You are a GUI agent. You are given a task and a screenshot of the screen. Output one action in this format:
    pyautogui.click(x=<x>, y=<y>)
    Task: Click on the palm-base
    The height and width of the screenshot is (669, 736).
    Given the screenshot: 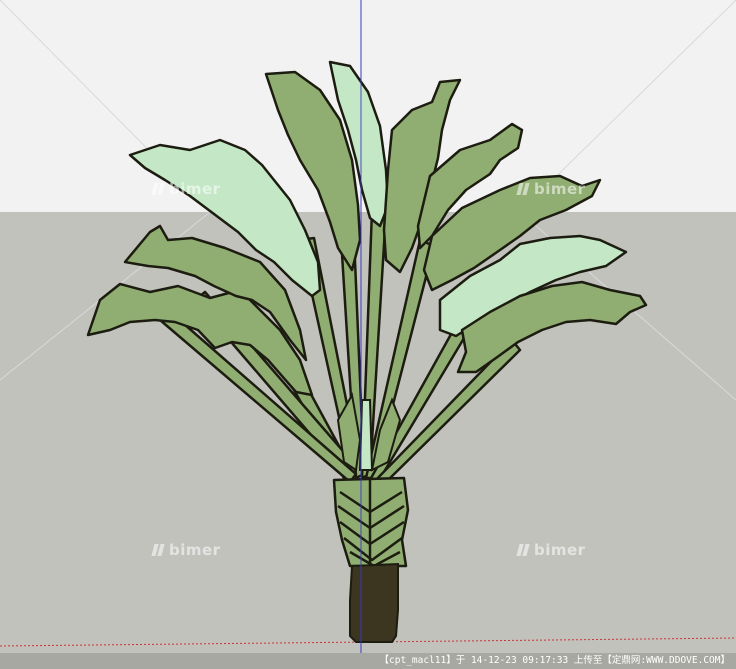 What is the action you would take?
    pyautogui.click(x=371, y=522)
    